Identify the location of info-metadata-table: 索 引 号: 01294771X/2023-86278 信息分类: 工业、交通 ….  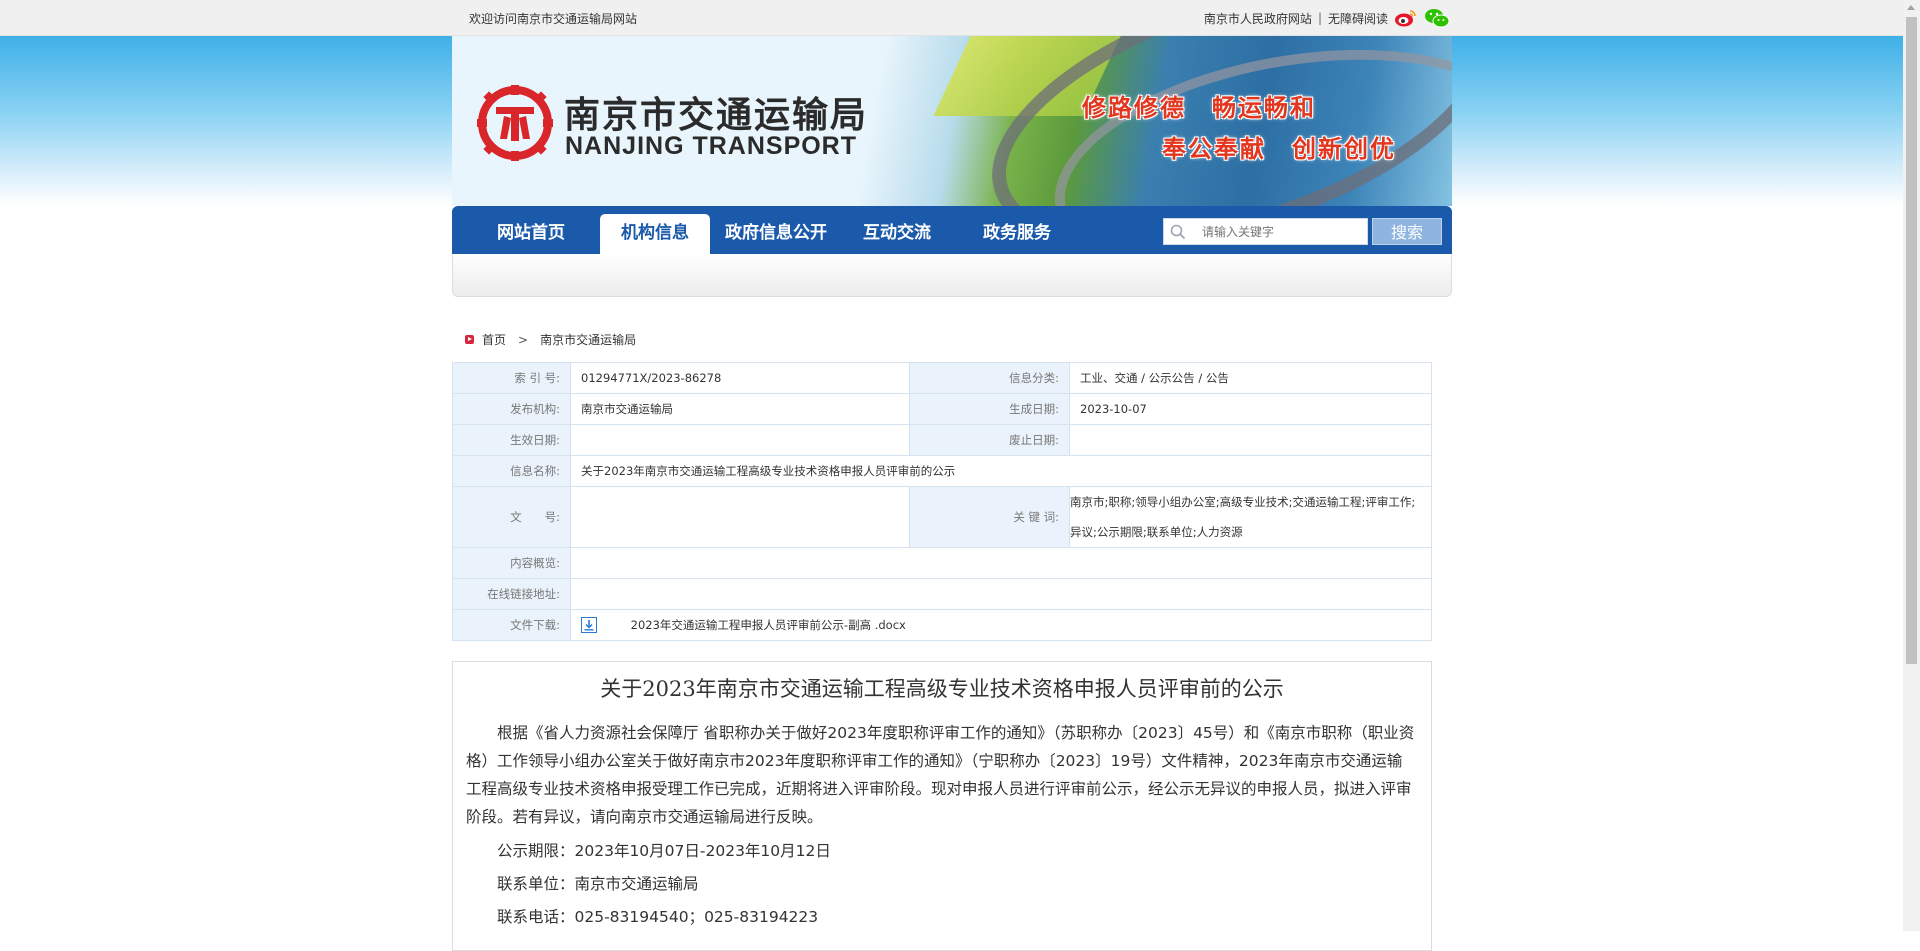
(942, 501).